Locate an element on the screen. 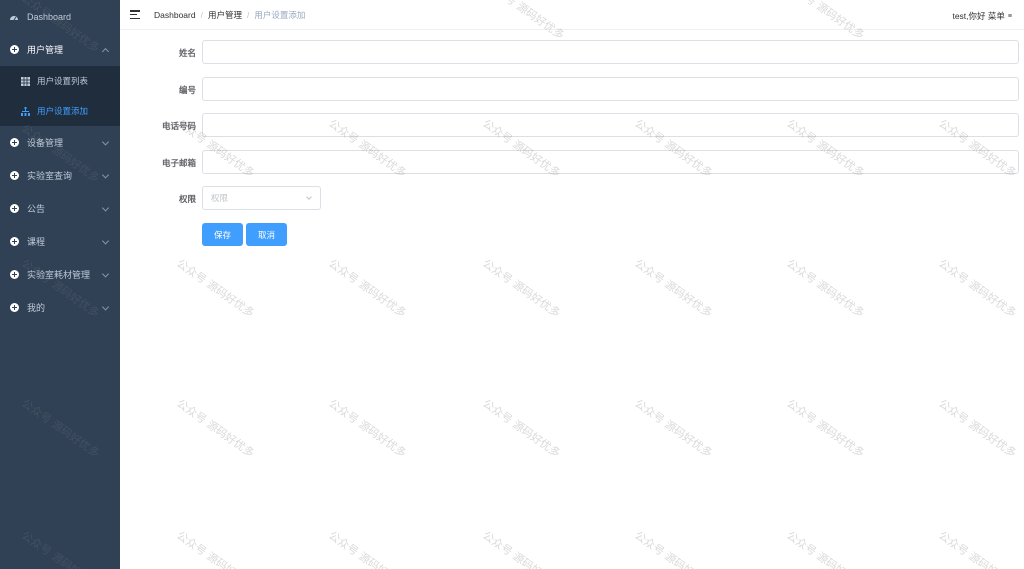 This screenshot has height=569, width=1024. form-row-phone: 电话号码 is located at coordinates (572, 125).